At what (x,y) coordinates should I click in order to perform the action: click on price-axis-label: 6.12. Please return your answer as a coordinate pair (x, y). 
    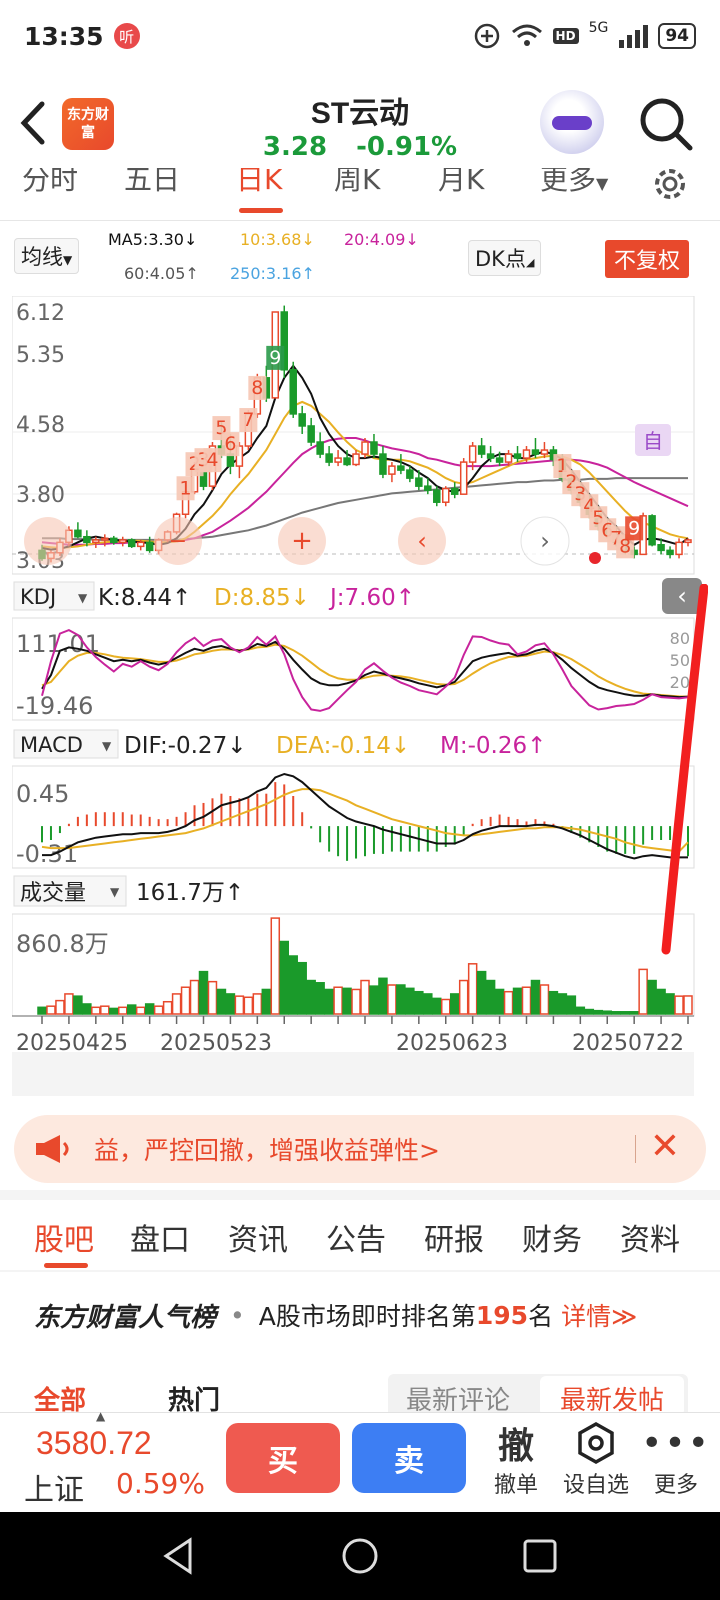
    Looking at the image, I should click on (40, 313).